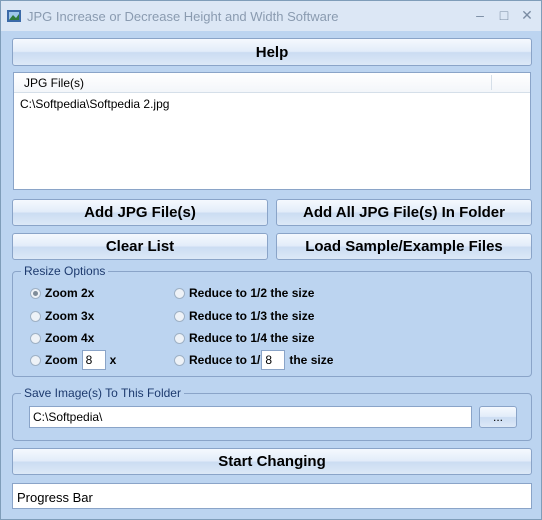 The image size is (542, 520). I want to click on progress-bar: Progress Bar, so click(272, 496).